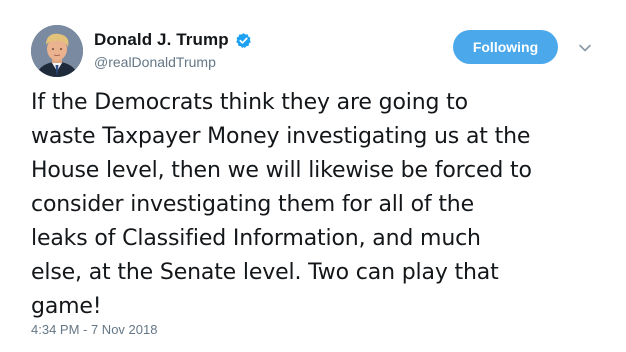 The width and height of the screenshot is (626, 352). I want to click on avatar, so click(57, 51).